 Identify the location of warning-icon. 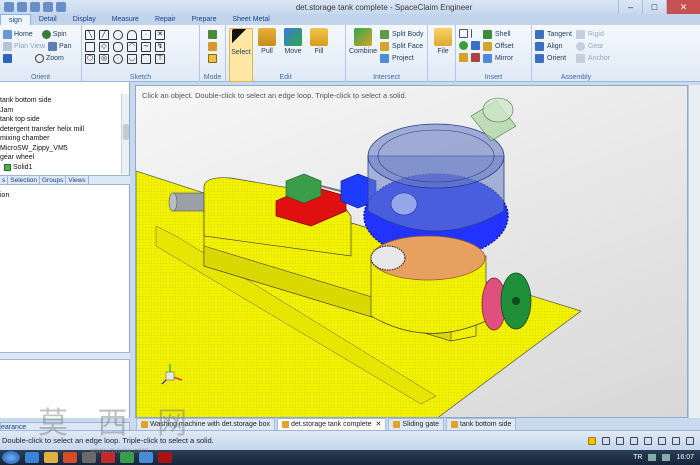
(592, 440).